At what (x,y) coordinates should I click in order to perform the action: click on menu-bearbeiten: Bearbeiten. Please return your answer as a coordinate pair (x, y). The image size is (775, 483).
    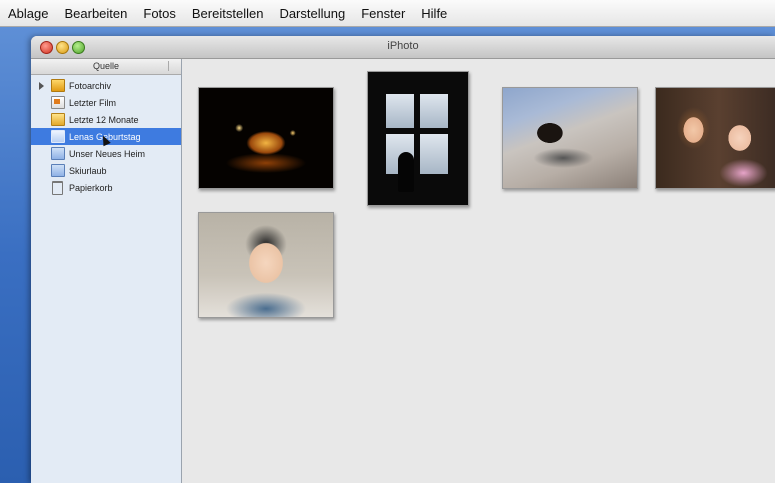
    Looking at the image, I should click on (95, 13).